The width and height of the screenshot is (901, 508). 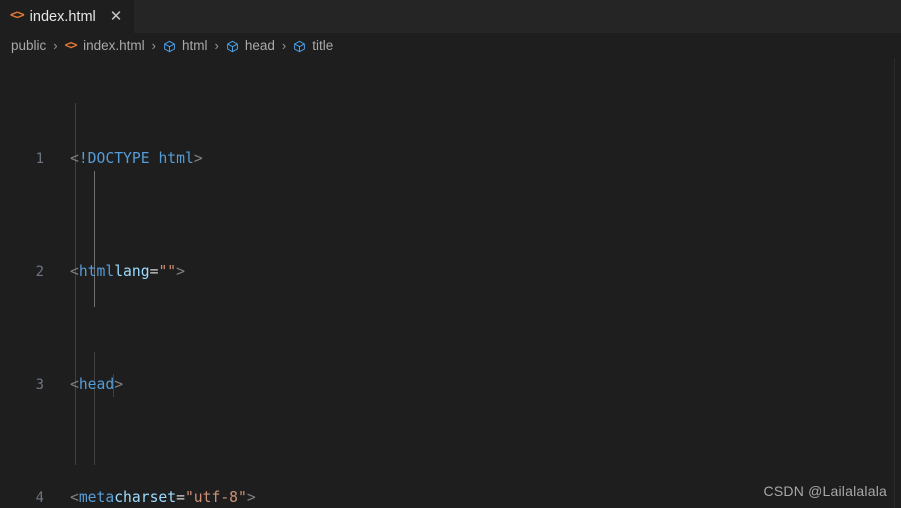 I want to click on line-number: 2, so click(x=39, y=272).